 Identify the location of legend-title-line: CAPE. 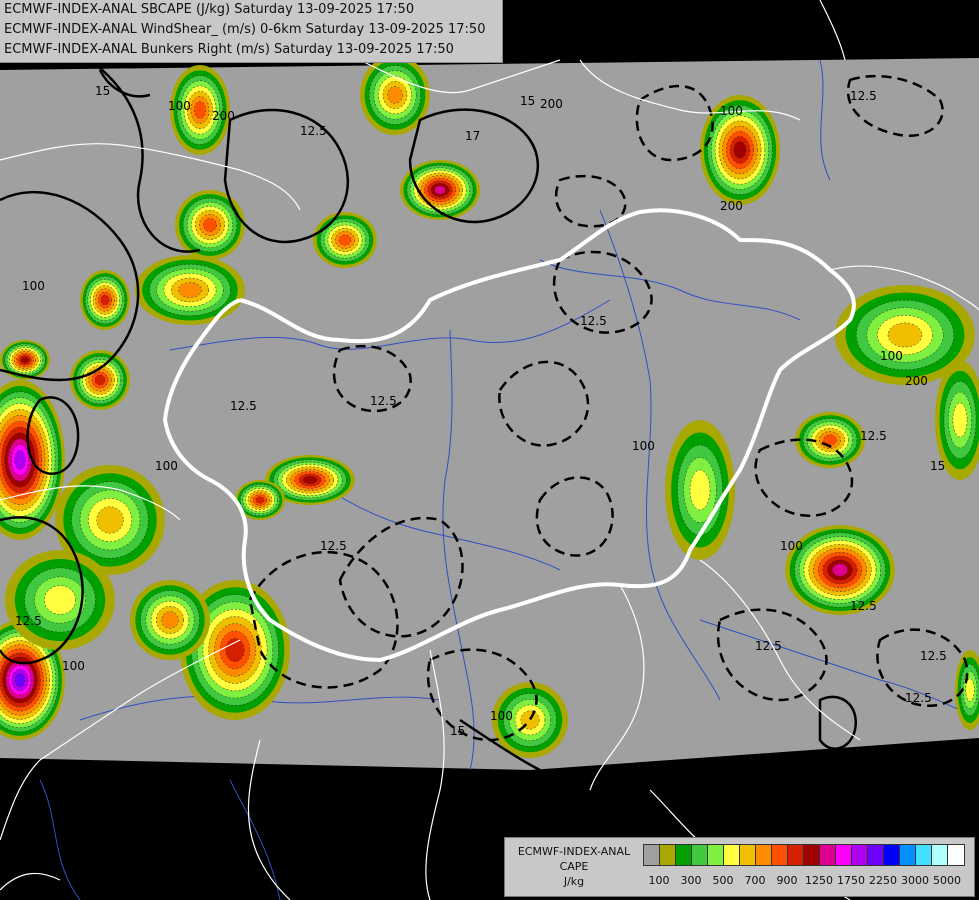
(574, 866).